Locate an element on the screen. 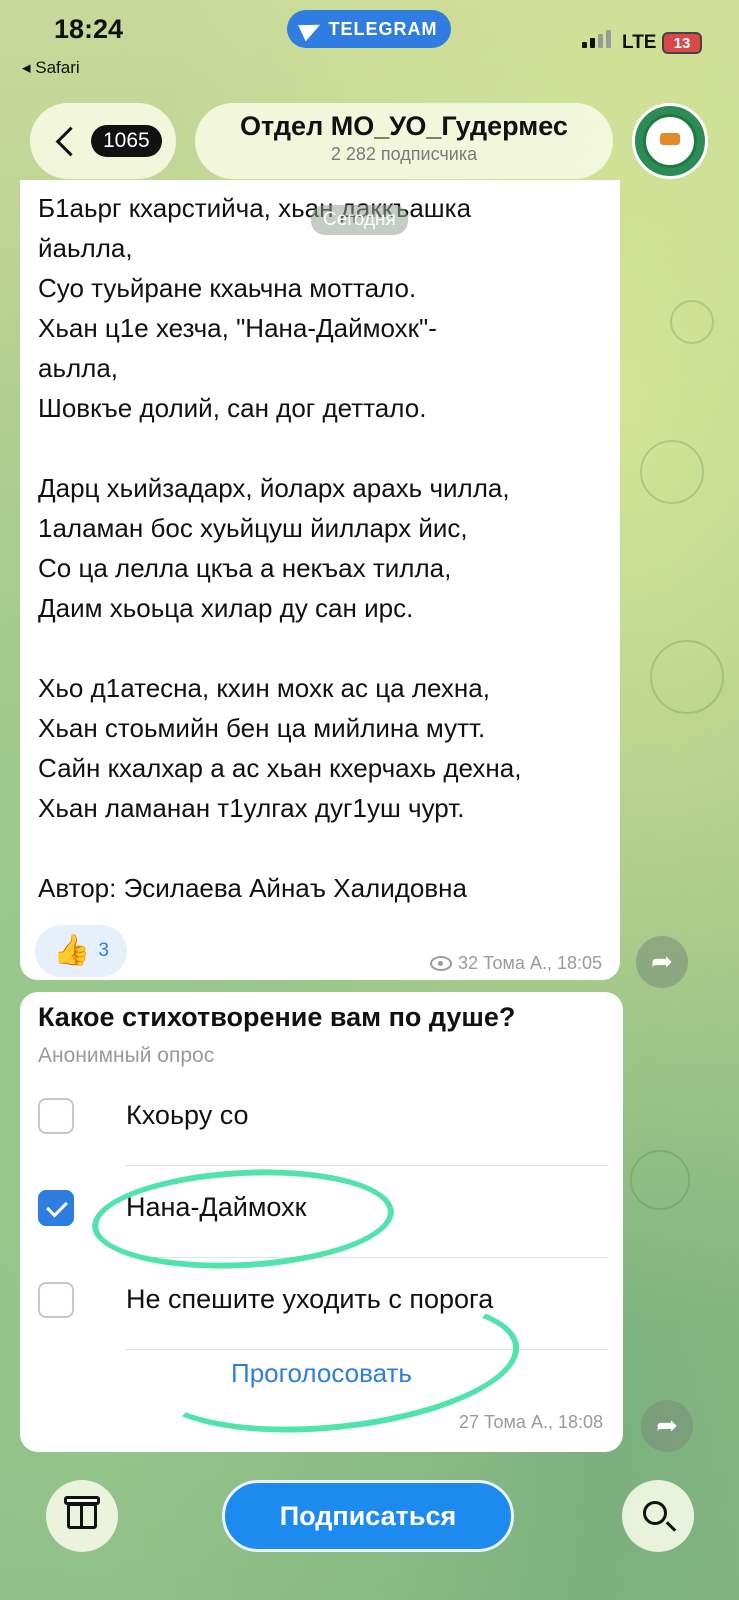 Image resolution: width=739 pixels, height=1600 pixels. reaction-count: 3 is located at coordinates (103, 950).